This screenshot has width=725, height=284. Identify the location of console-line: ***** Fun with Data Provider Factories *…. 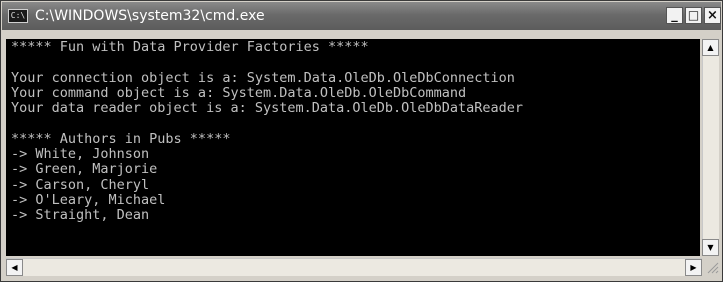
(190, 47).